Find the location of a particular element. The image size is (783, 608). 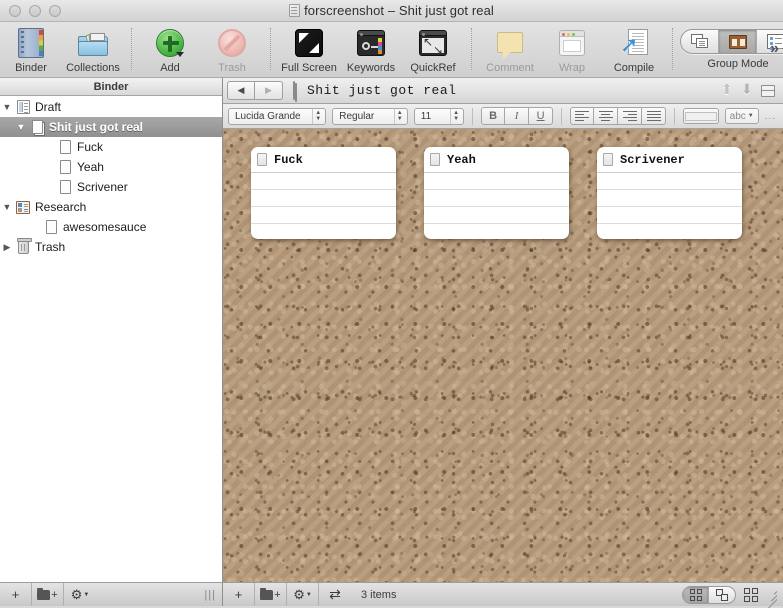

font-style-select: Regular ▲ ▼ is located at coordinates (370, 116).